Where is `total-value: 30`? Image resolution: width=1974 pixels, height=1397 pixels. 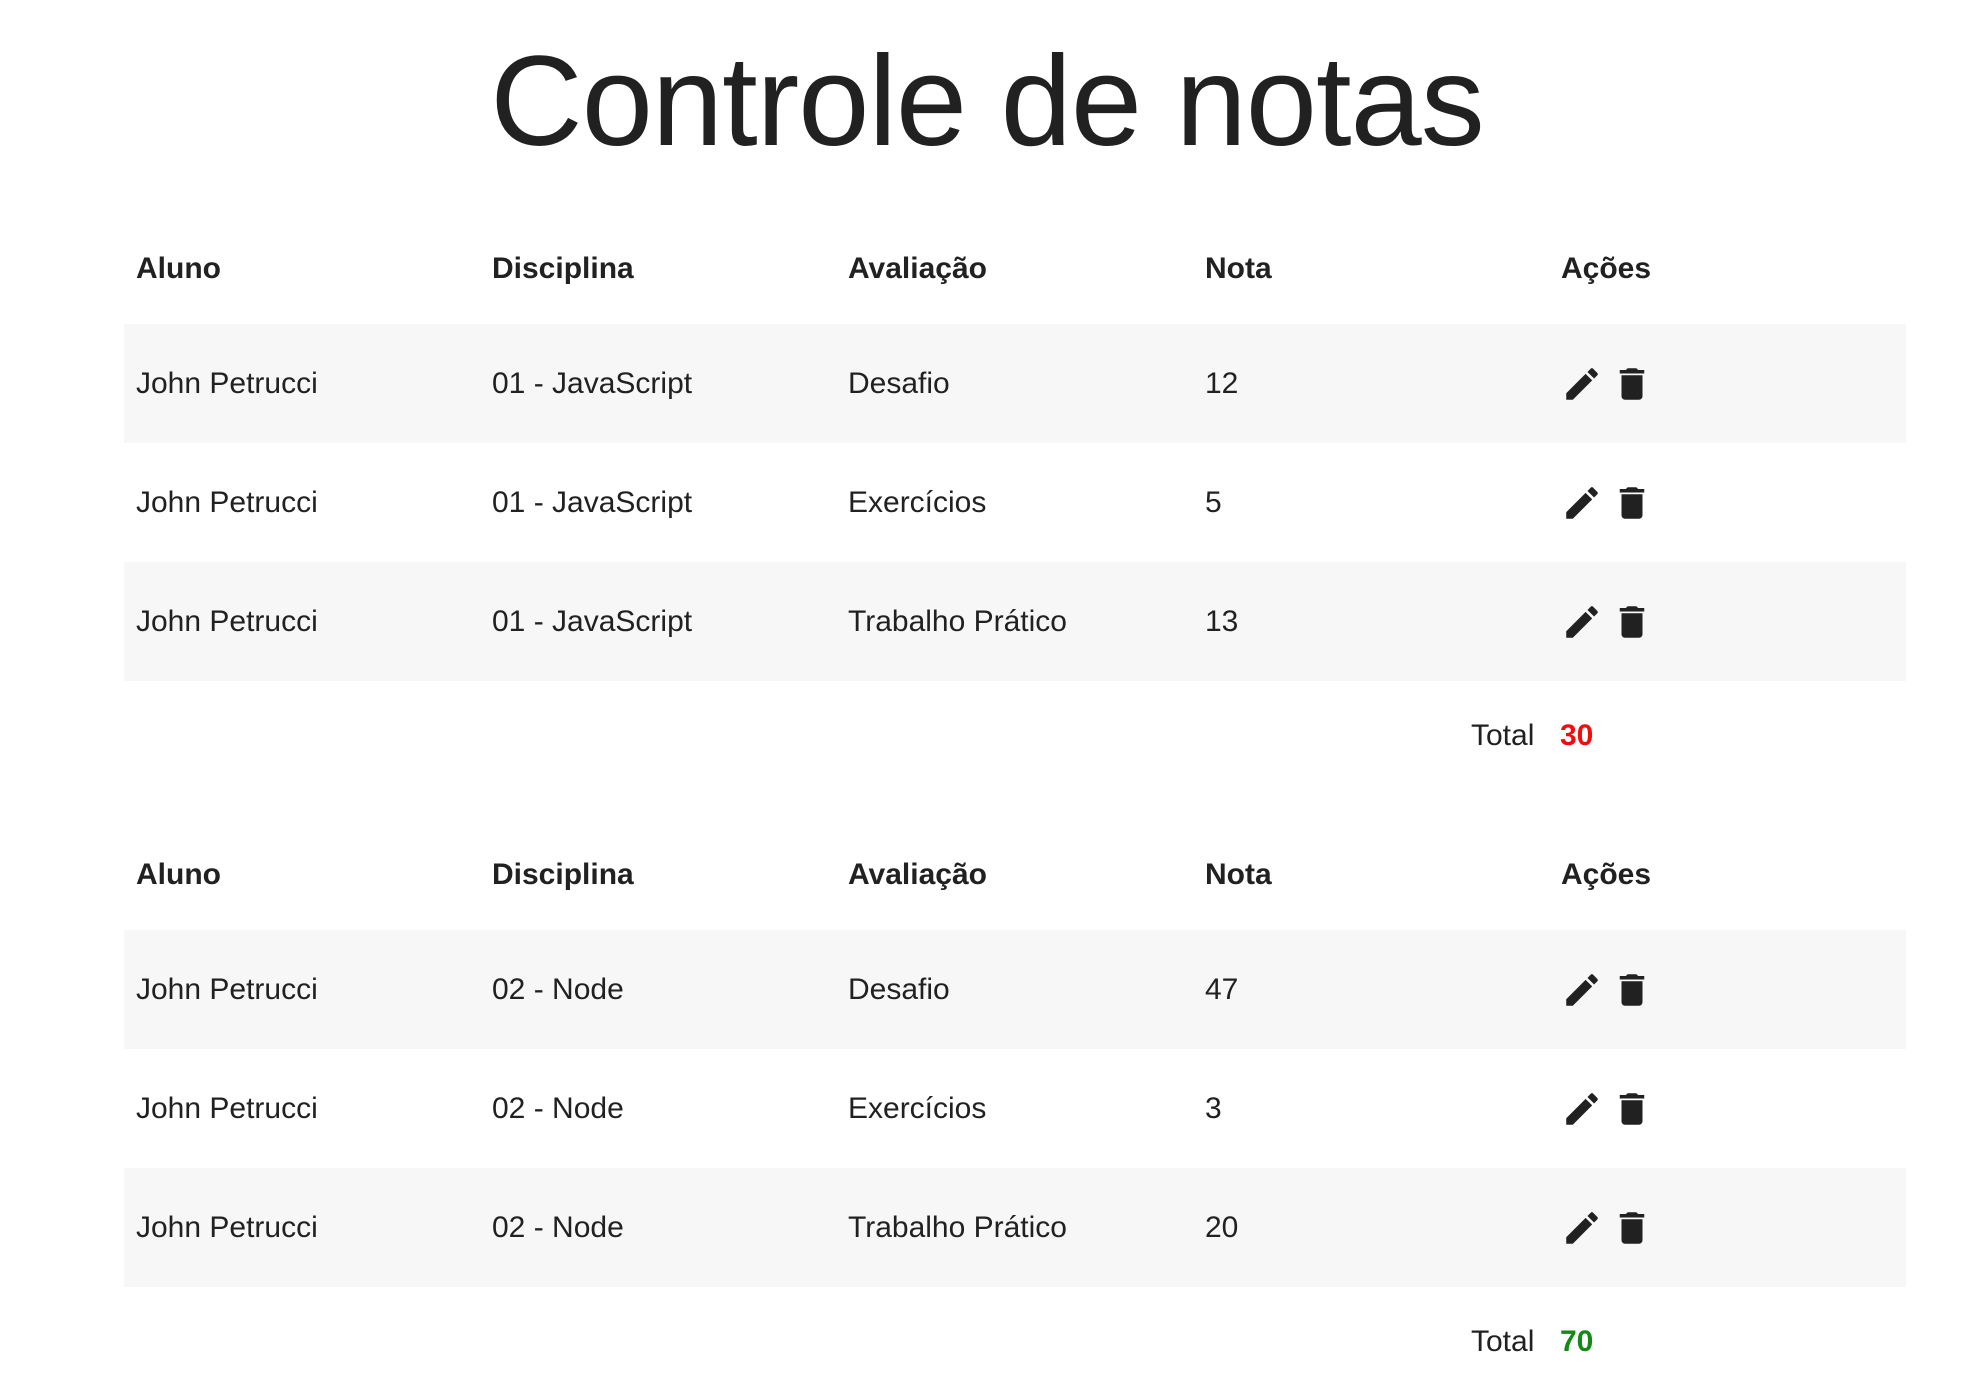 total-value: 30 is located at coordinates (1577, 735).